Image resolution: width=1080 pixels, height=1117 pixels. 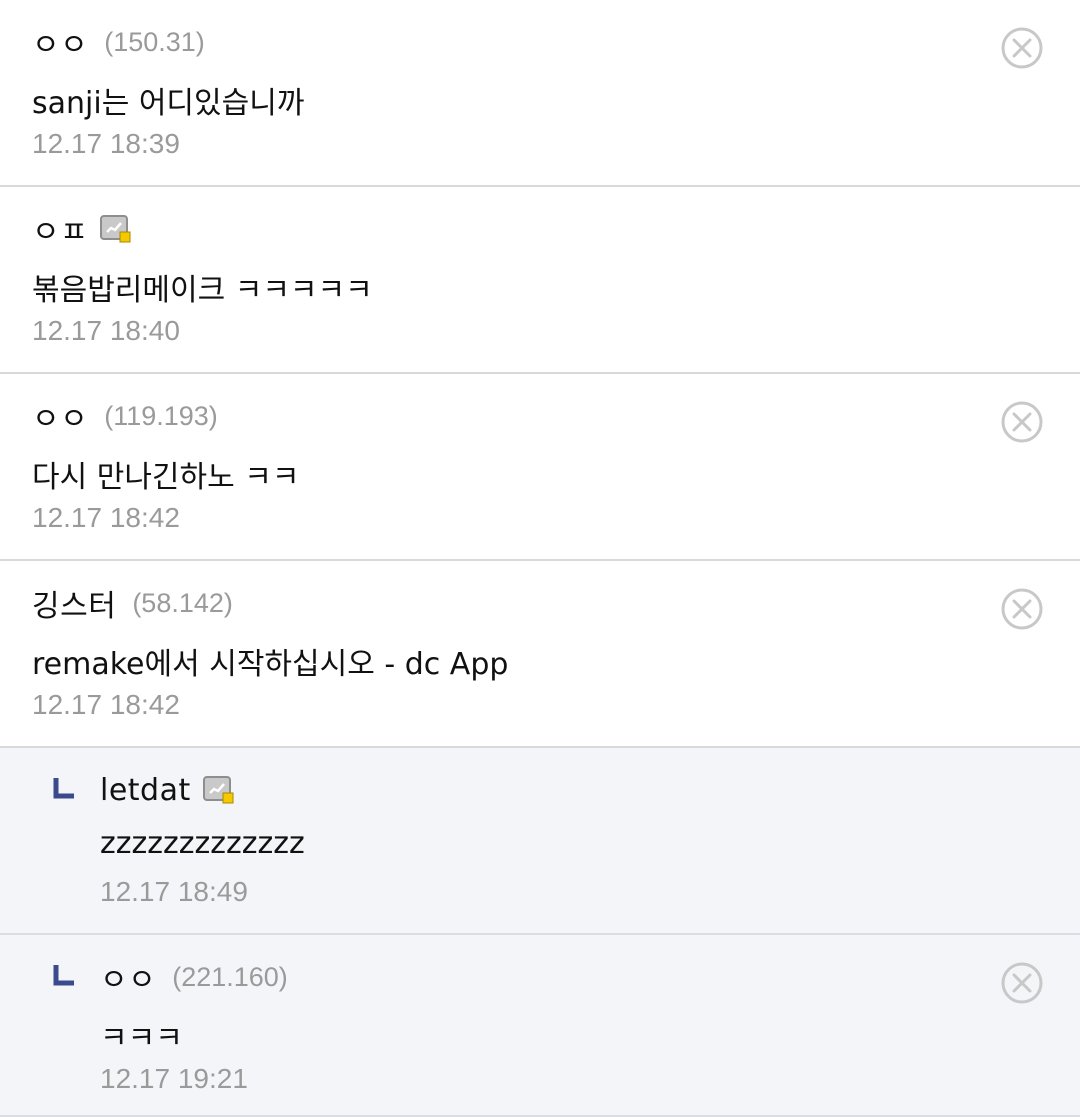 What do you see at coordinates (106, 330) in the screenshot?
I see `comment-timestamp: 12.17 18:40` at bounding box center [106, 330].